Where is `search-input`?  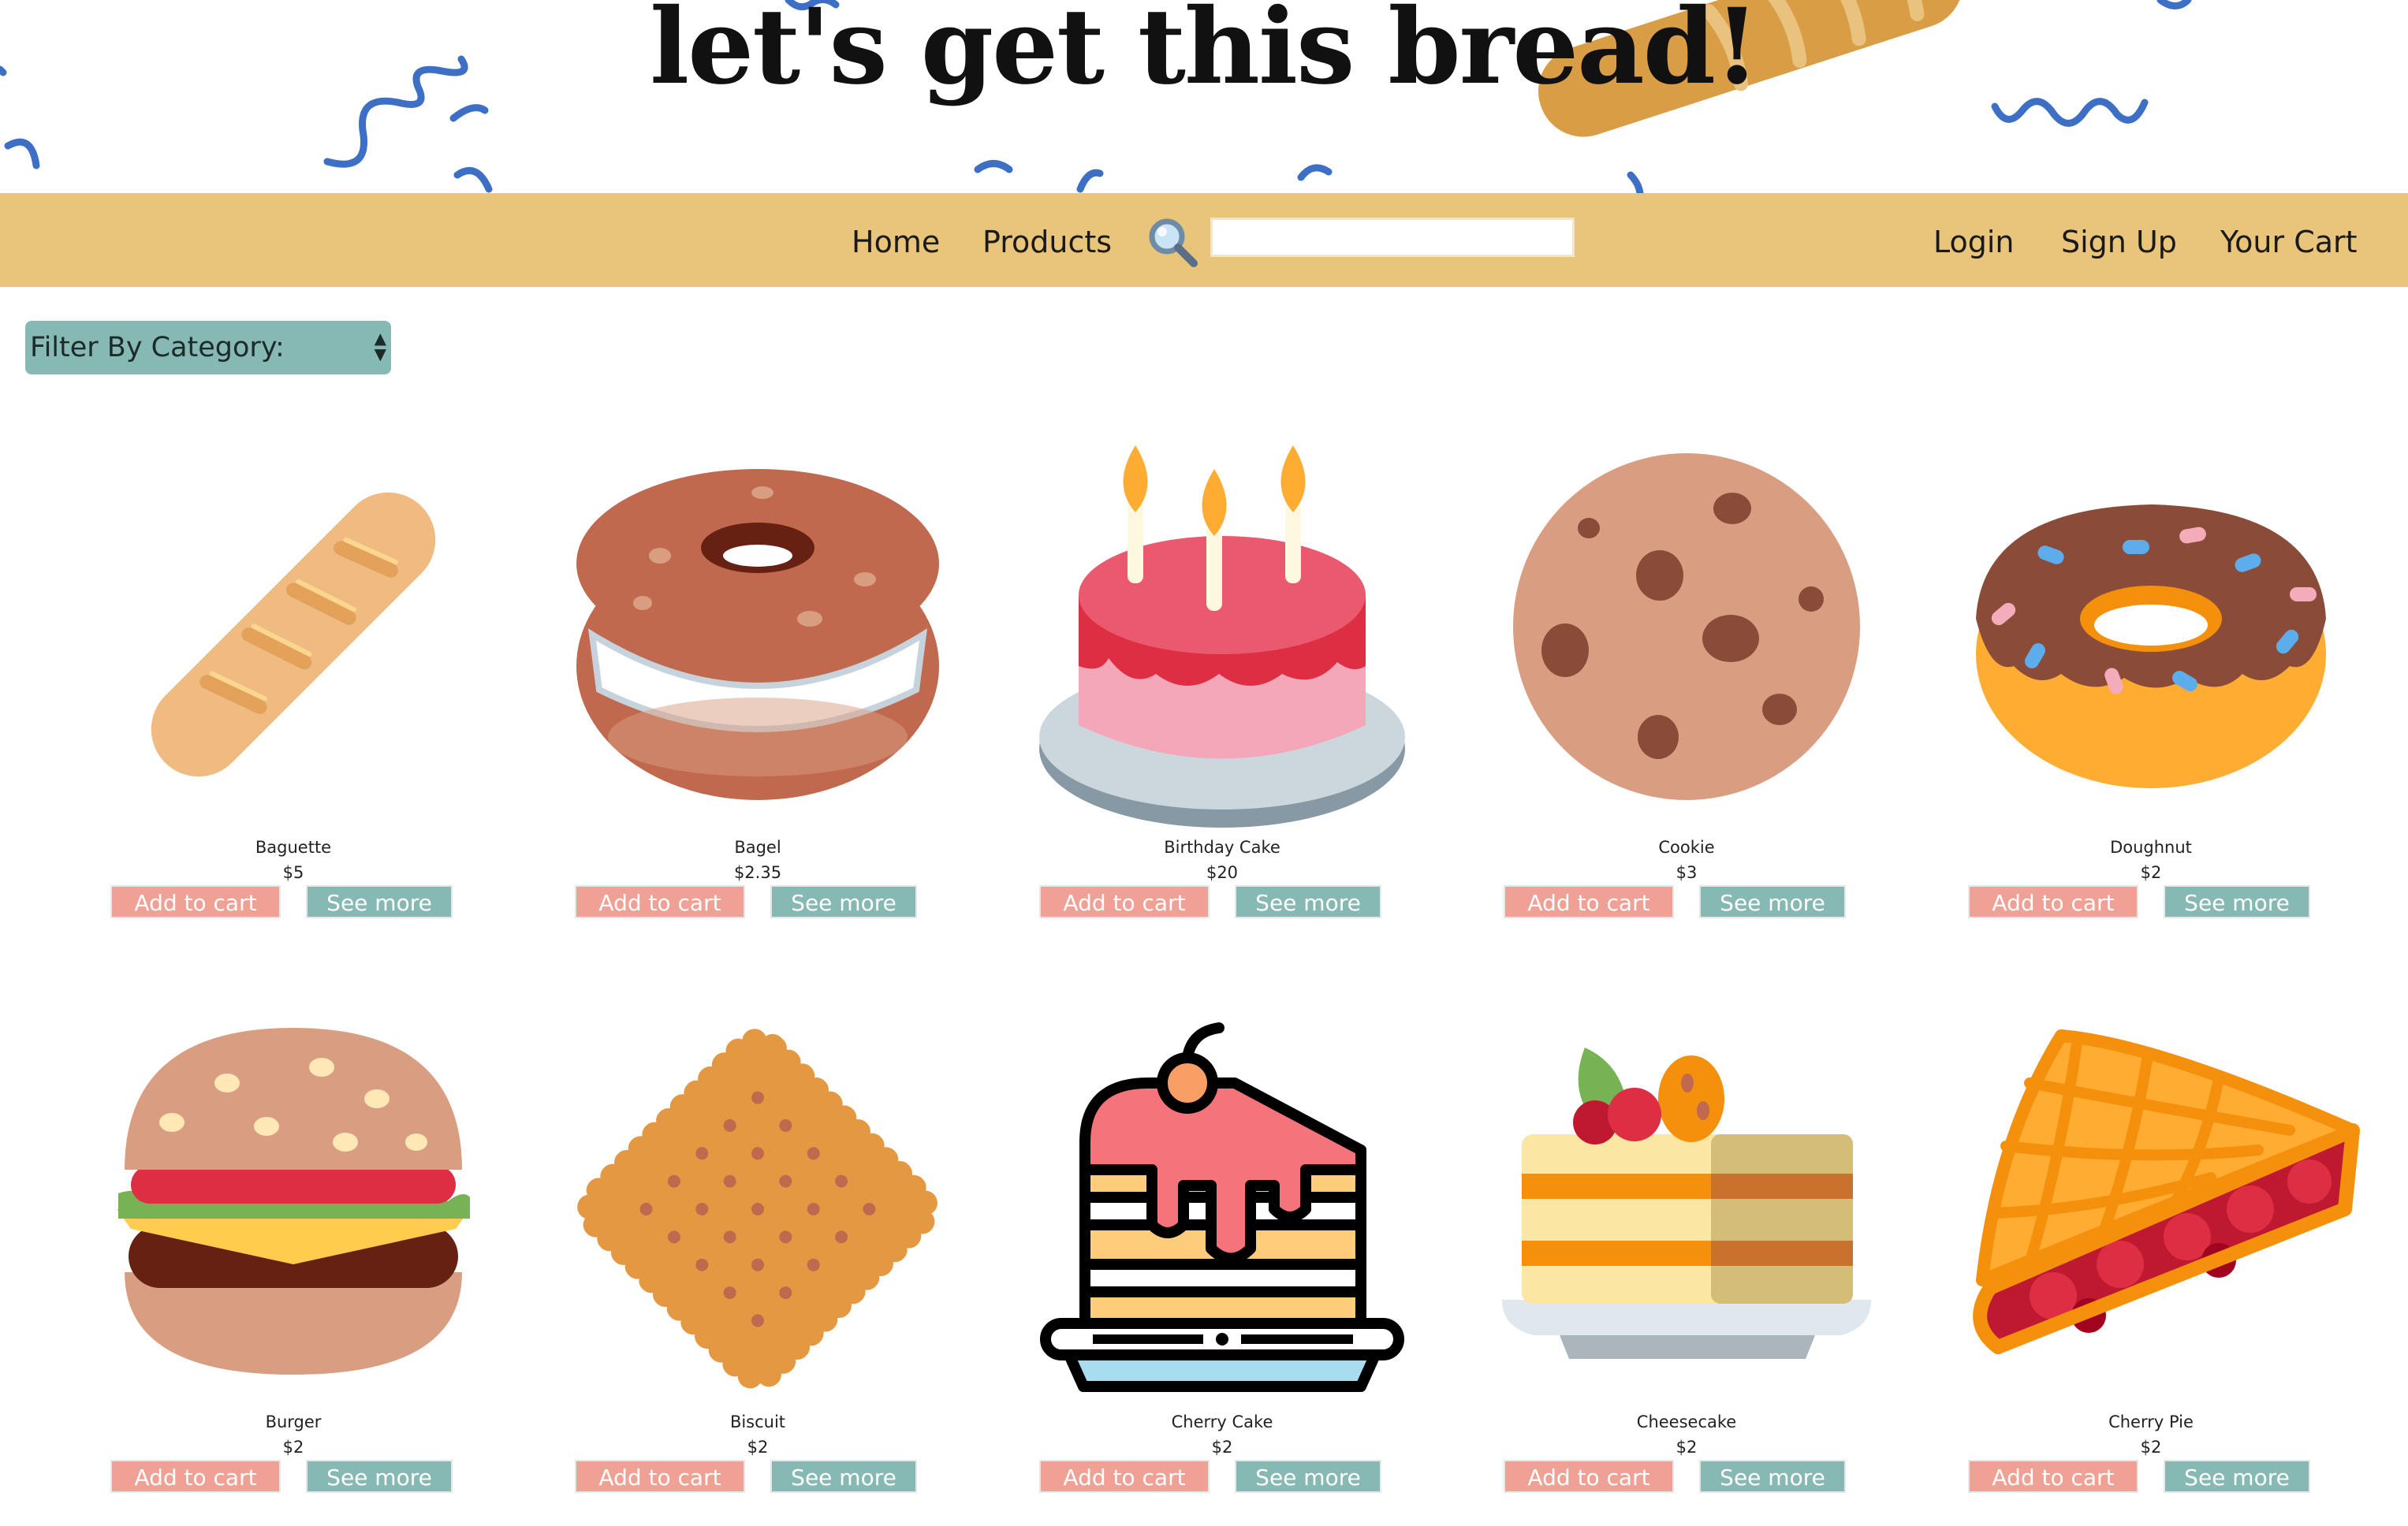 search-input is located at coordinates (1392, 237).